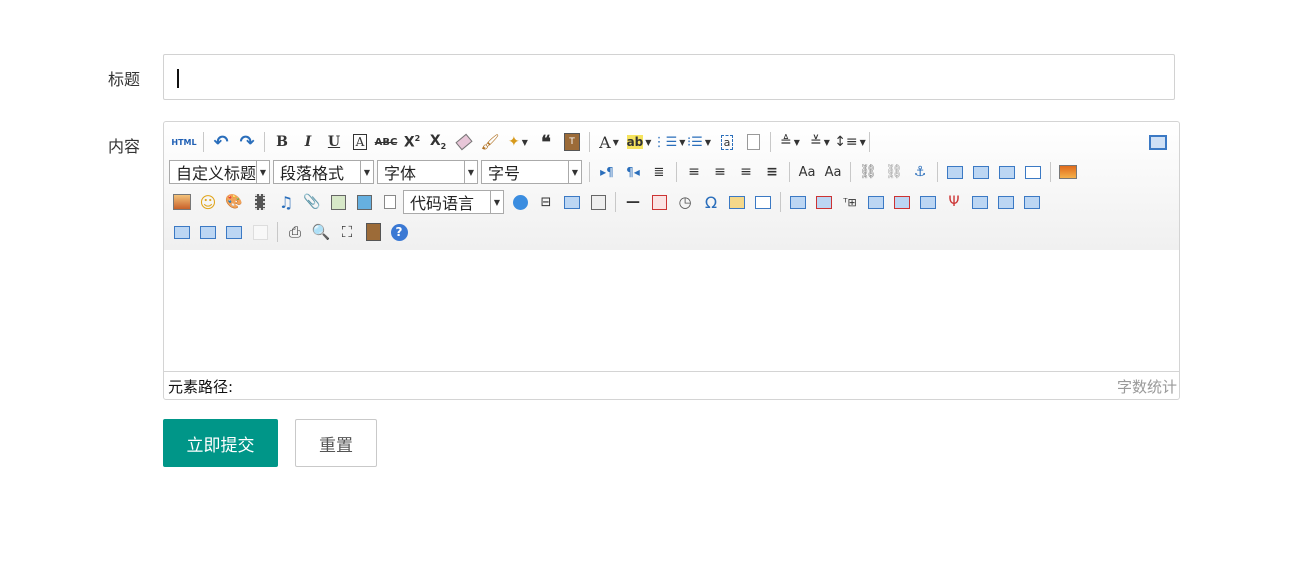  I want to click on word-import-icon, so click(763, 202).